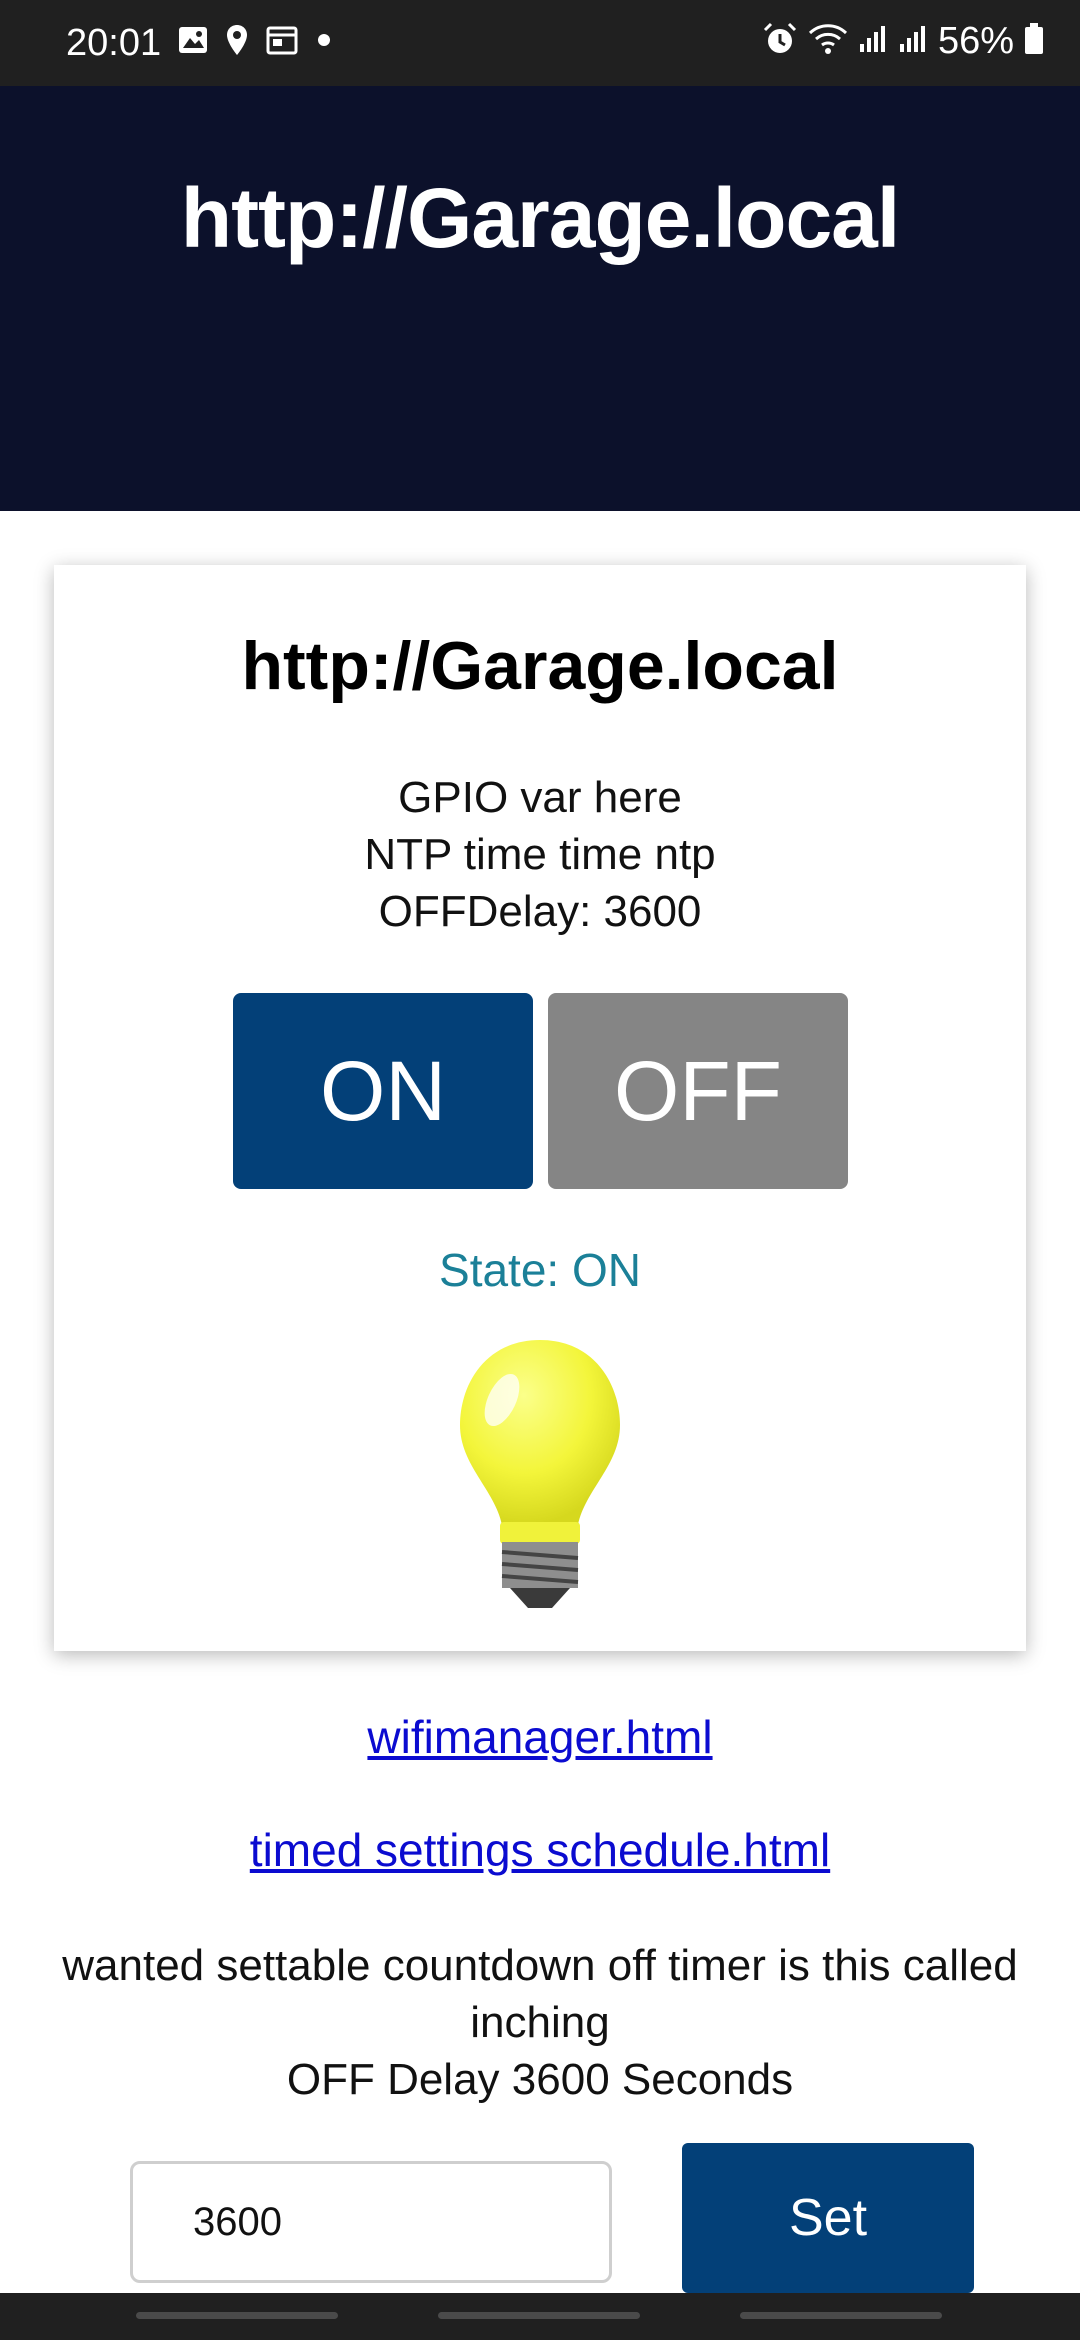 This screenshot has width=1080, height=2340. Describe the element at coordinates (975, 41) in the screenshot. I see `battery-percent: 56%` at that location.